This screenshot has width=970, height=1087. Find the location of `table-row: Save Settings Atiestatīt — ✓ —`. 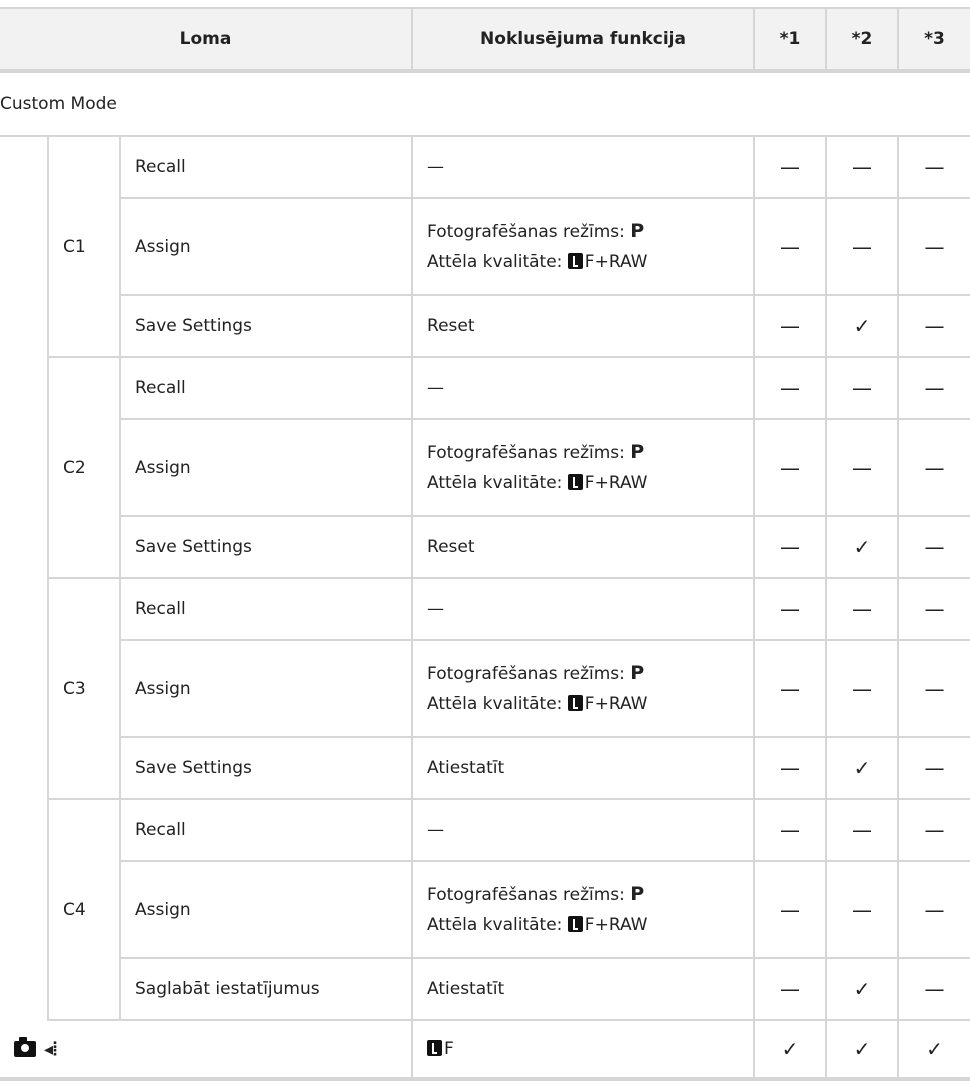

table-row: Save Settings Atiestatīt — ✓ — is located at coordinates (485, 768).